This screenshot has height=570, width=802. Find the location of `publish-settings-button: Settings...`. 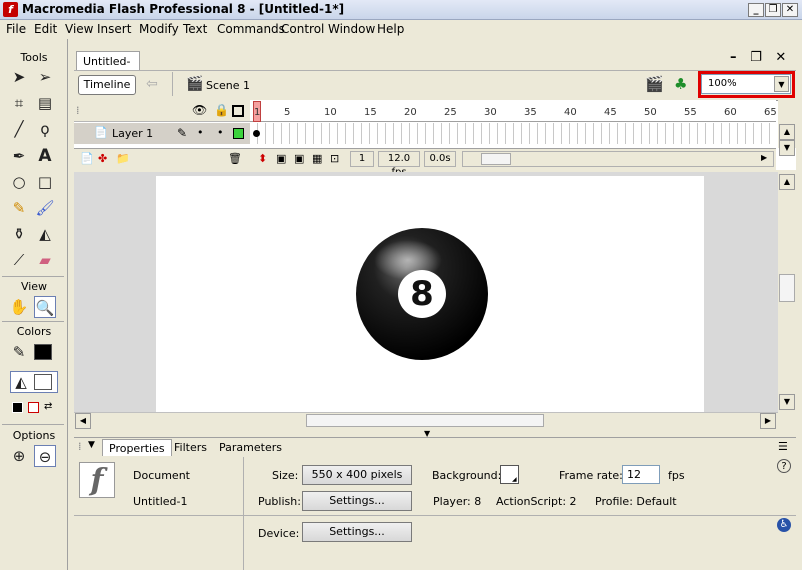

publish-settings-button: Settings... is located at coordinates (357, 501).